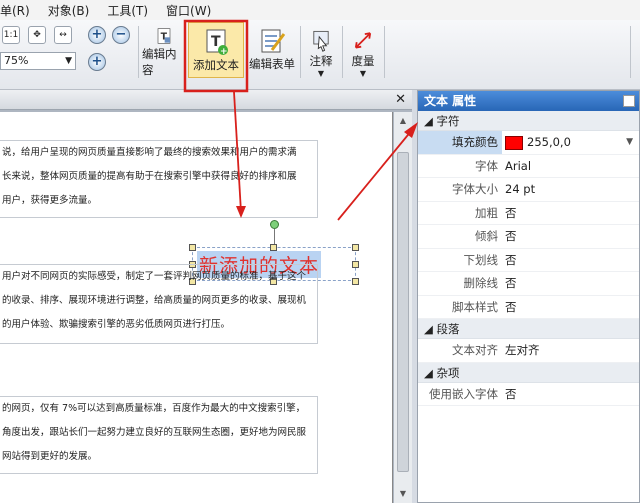 This screenshot has width=640, height=503. I want to click on property-row: 加粗否, so click(528, 213).